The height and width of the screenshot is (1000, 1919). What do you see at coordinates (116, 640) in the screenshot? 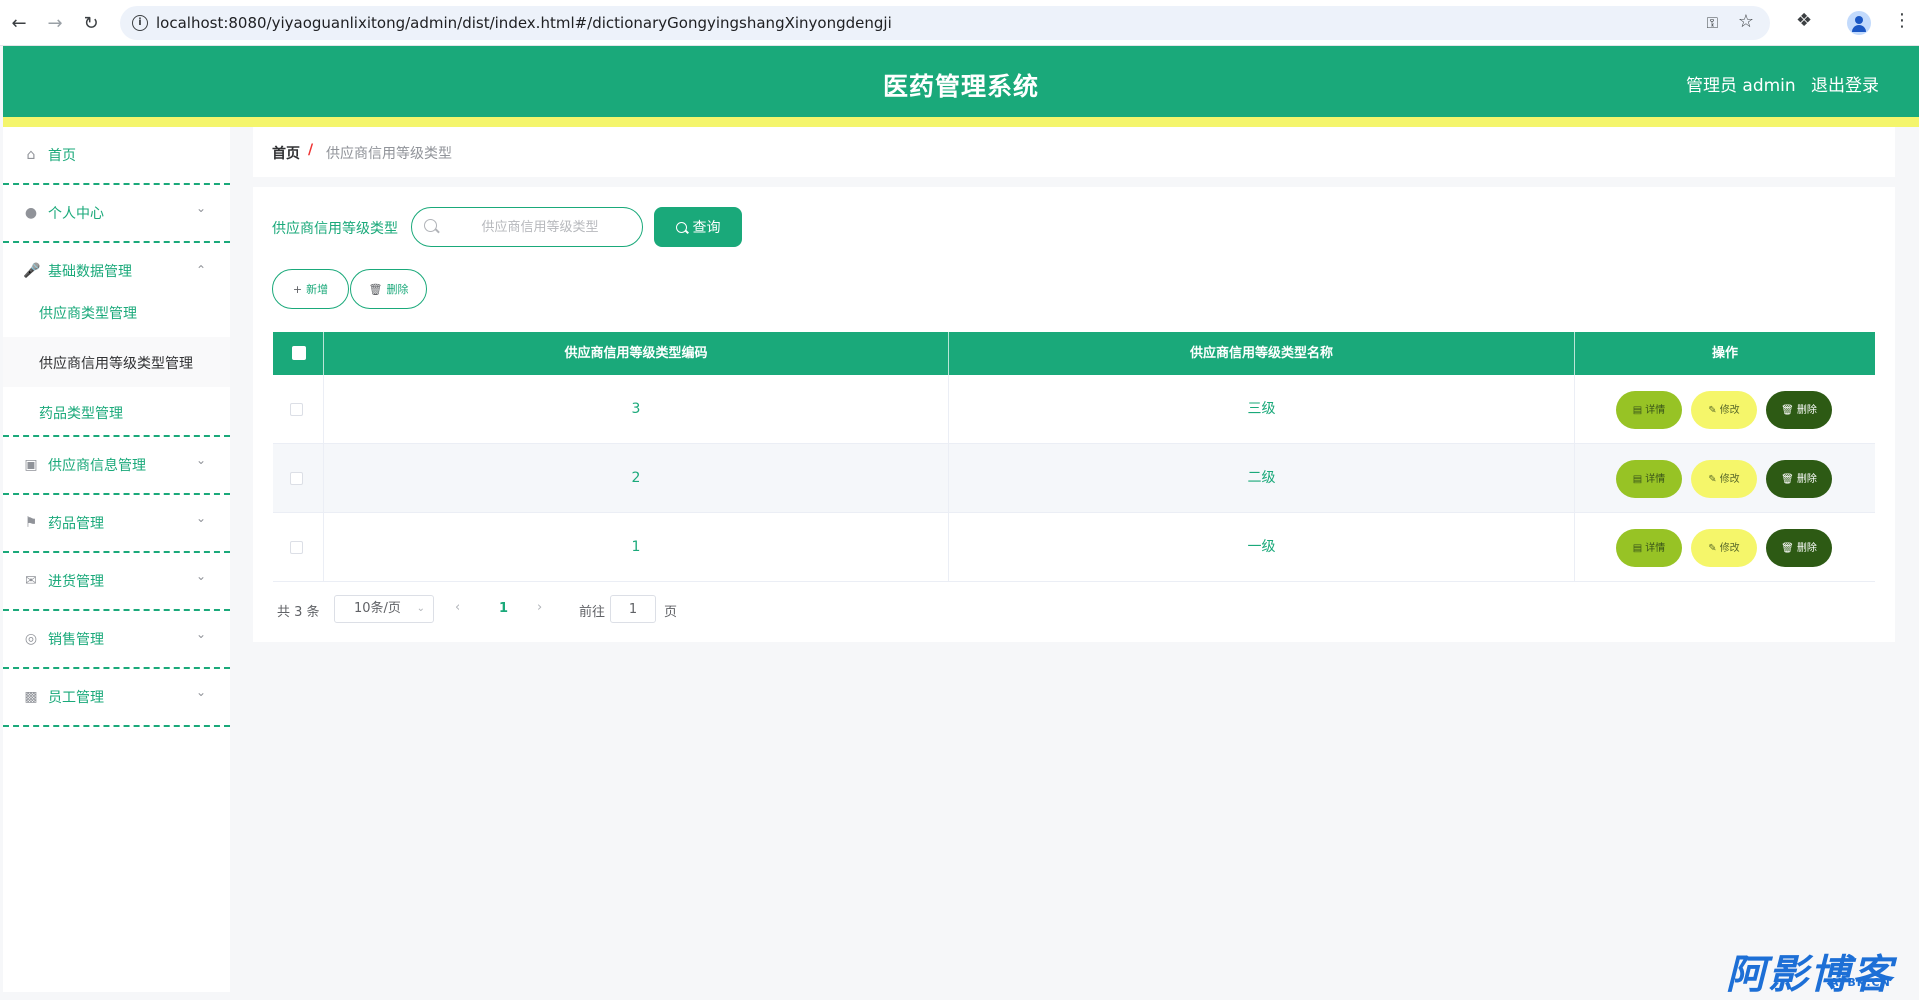
I see `sidebar-item-sales: ◎ 销售管理 ⌄` at bounding box center [116, 640].